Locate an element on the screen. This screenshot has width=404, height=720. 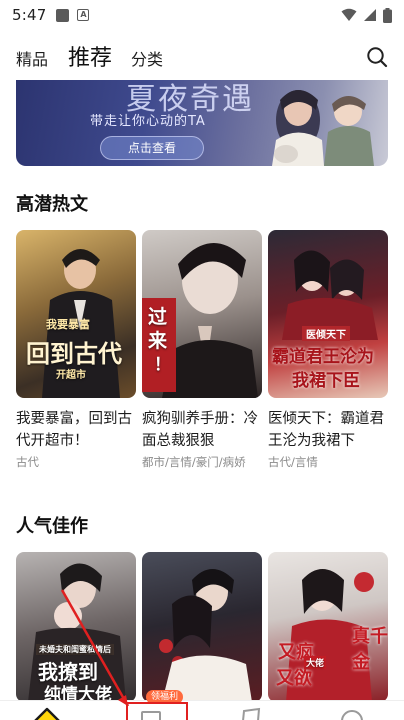
book-cover: 未婚夫和闺蜜私情后 我撩到 纯情大佬 is located at coordinates (76, 627).